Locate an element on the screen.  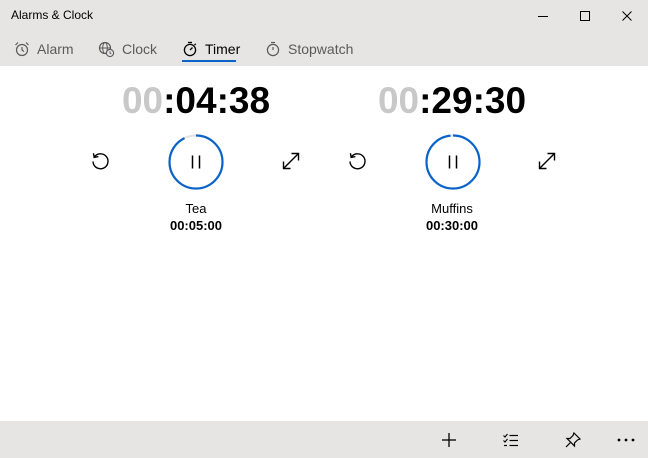
maximize-button is located at coordinates (585, 16).